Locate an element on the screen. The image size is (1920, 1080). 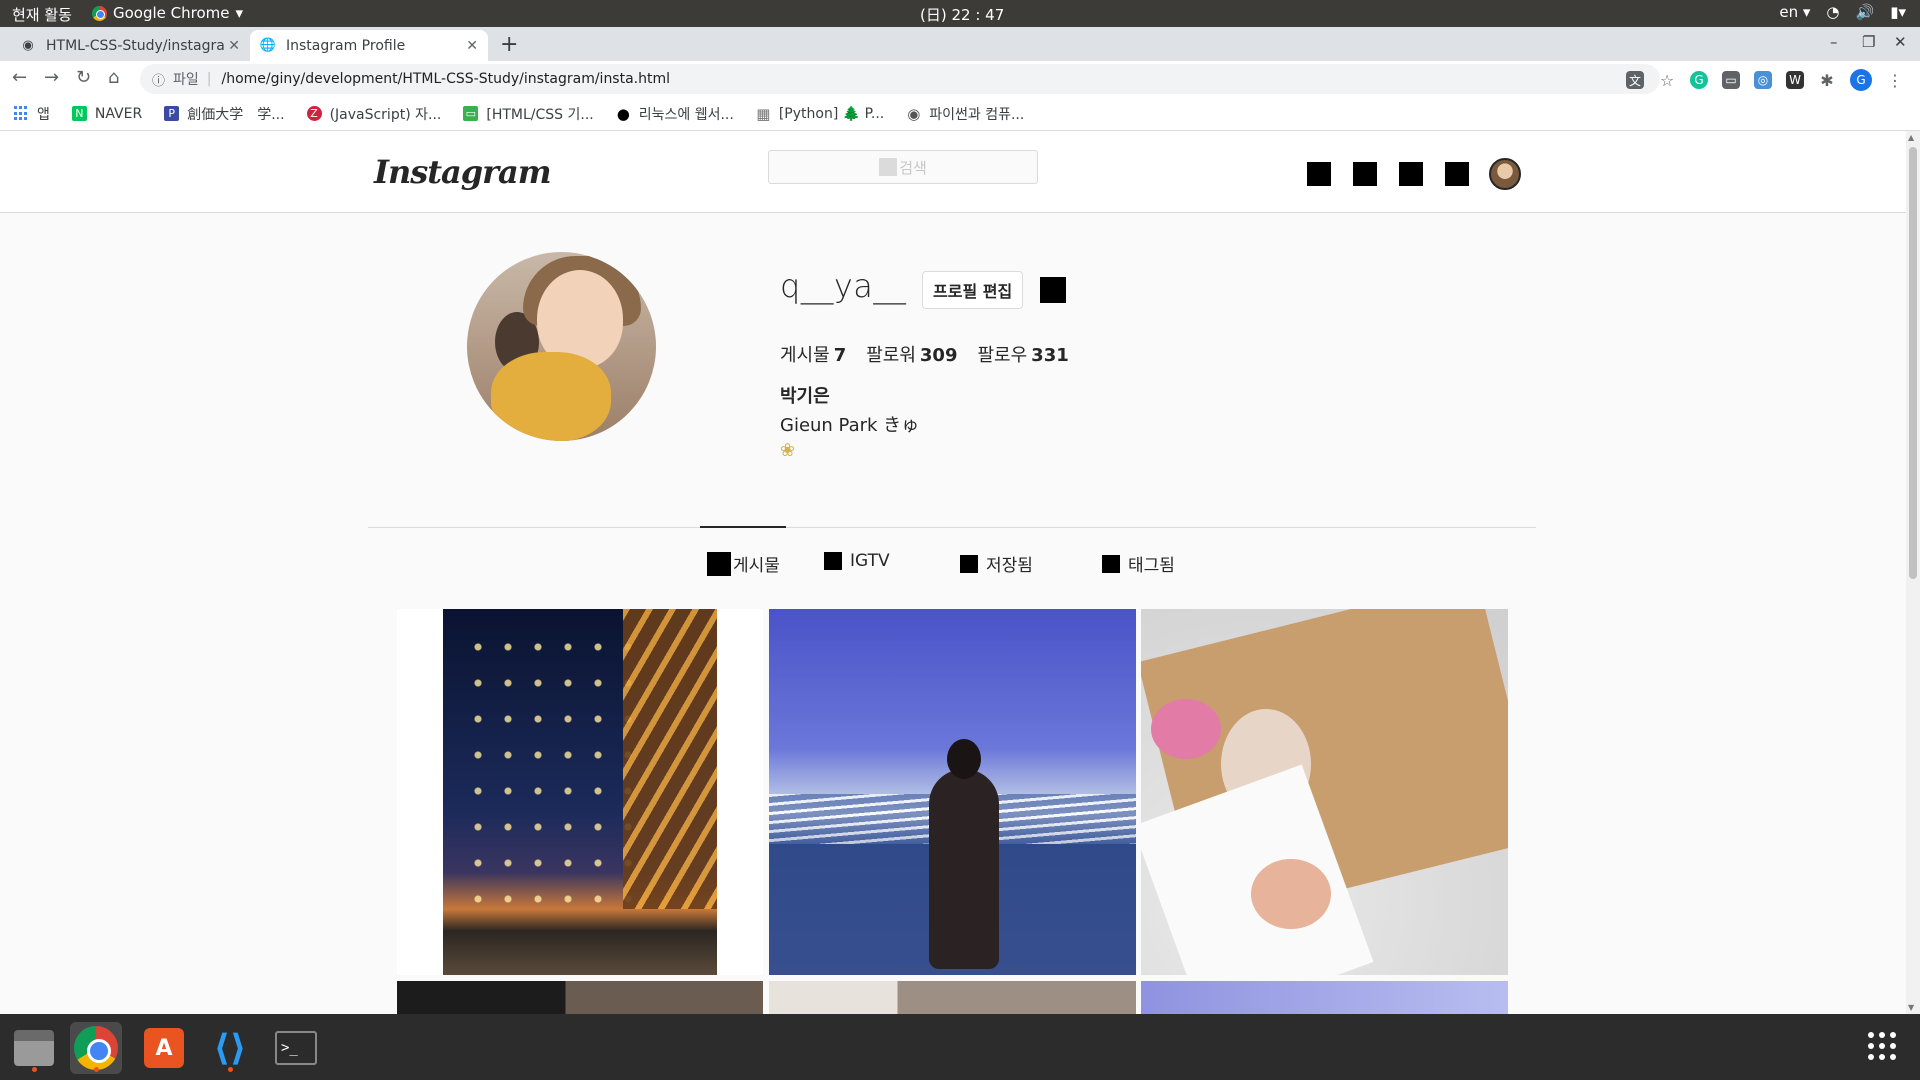
volume-icon: 🔊 is located at coordinates (1865, 12).